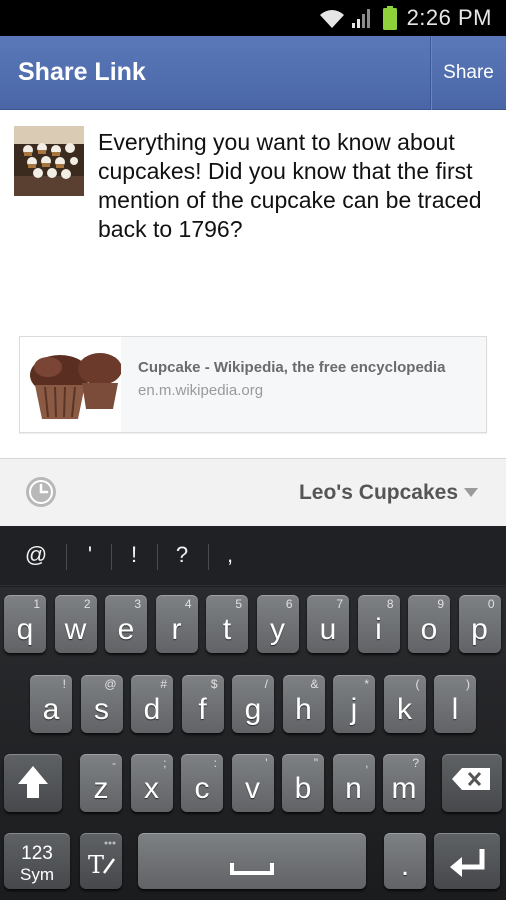  Describe the element at coordinates (33, 783) in the screenshot. I see `shift-key` at that location.